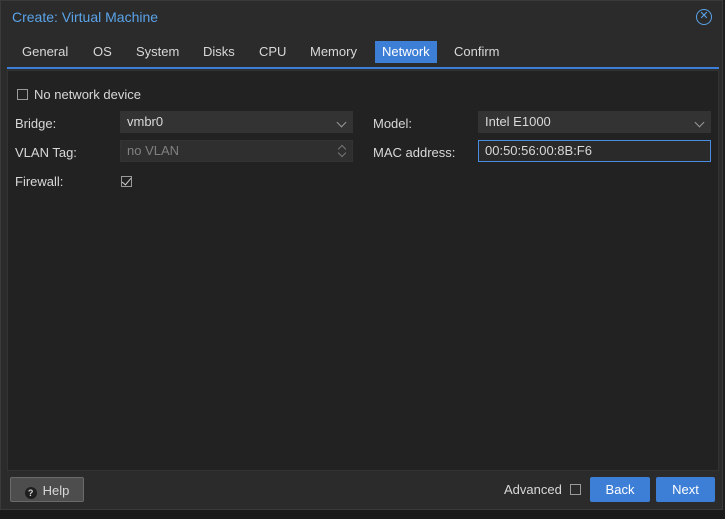  Describe the element at coordinates (342, 151) in the screenshot. I see `spinner-icon` at that location.